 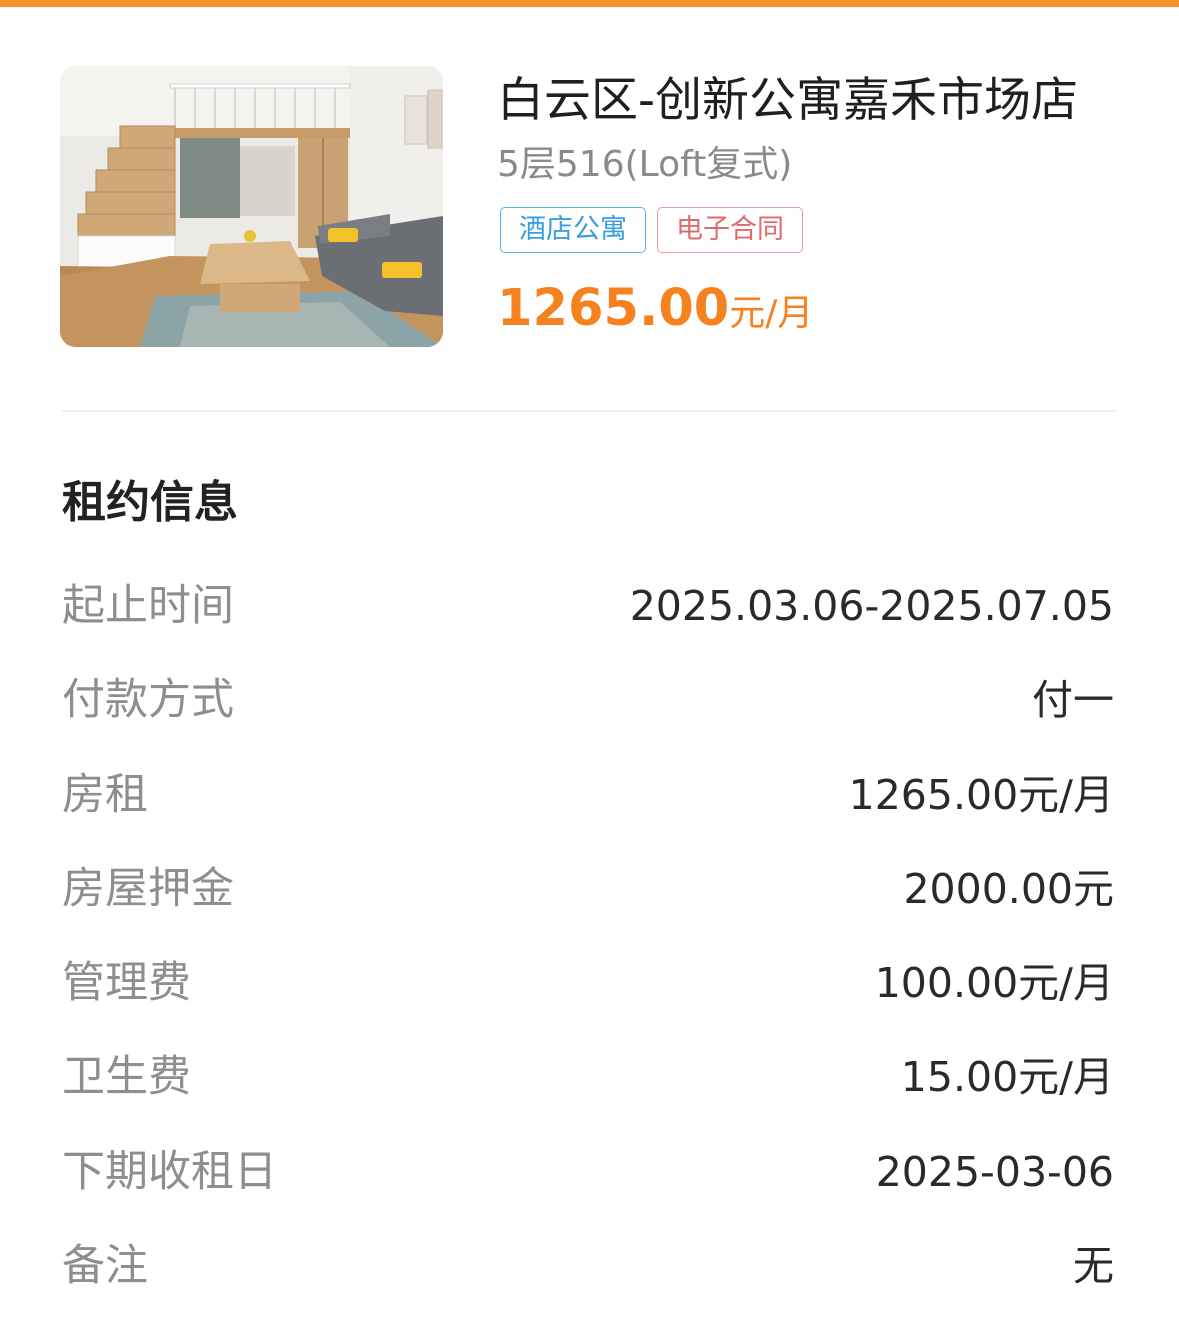 I want to click on price: 1265.00元/月, so click(x=655, y=309).